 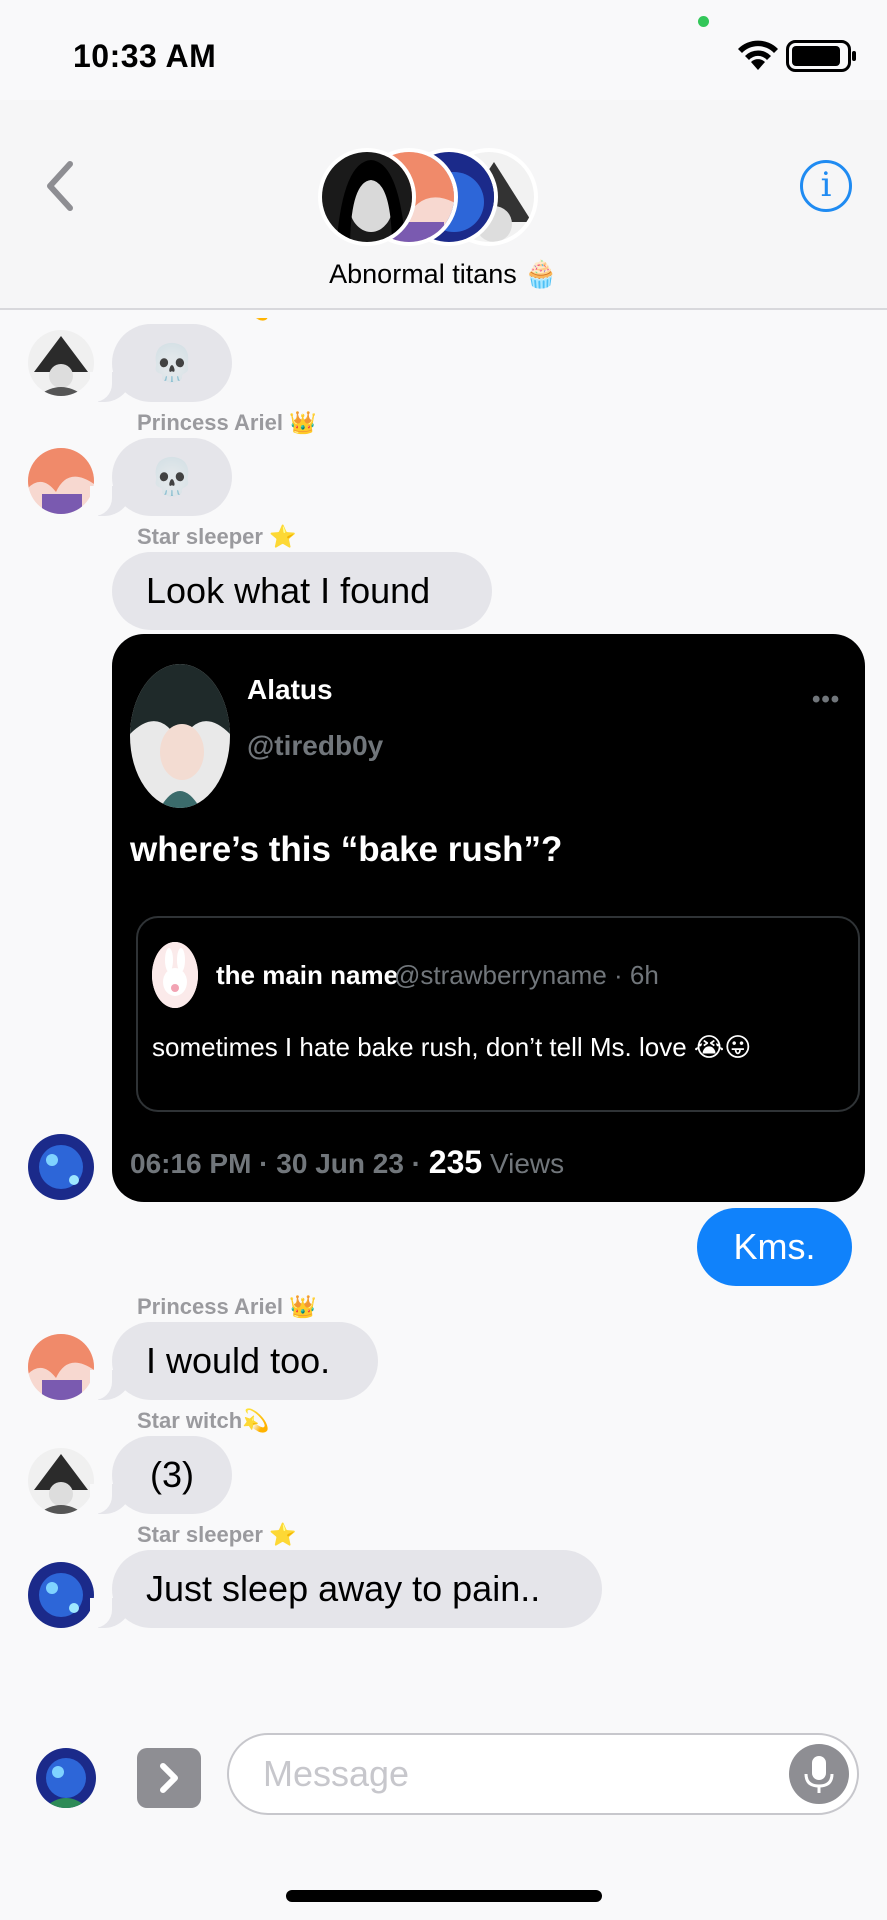 I want to click on message-bubble: Just sleep away to pain.., so click(x=346, y=1589).